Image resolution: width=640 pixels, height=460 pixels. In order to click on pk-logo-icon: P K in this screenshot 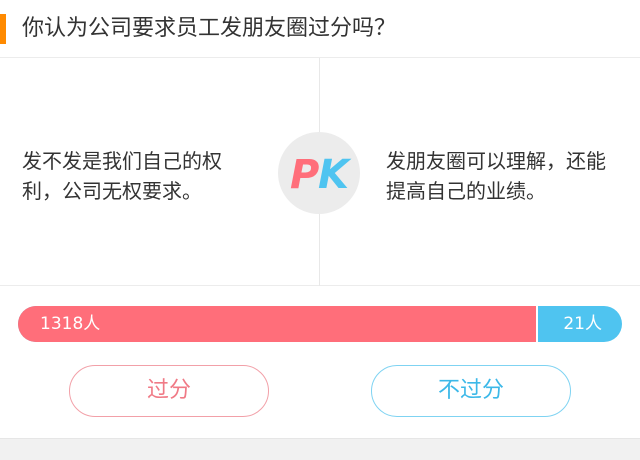, I will do `click(321, 175)`.